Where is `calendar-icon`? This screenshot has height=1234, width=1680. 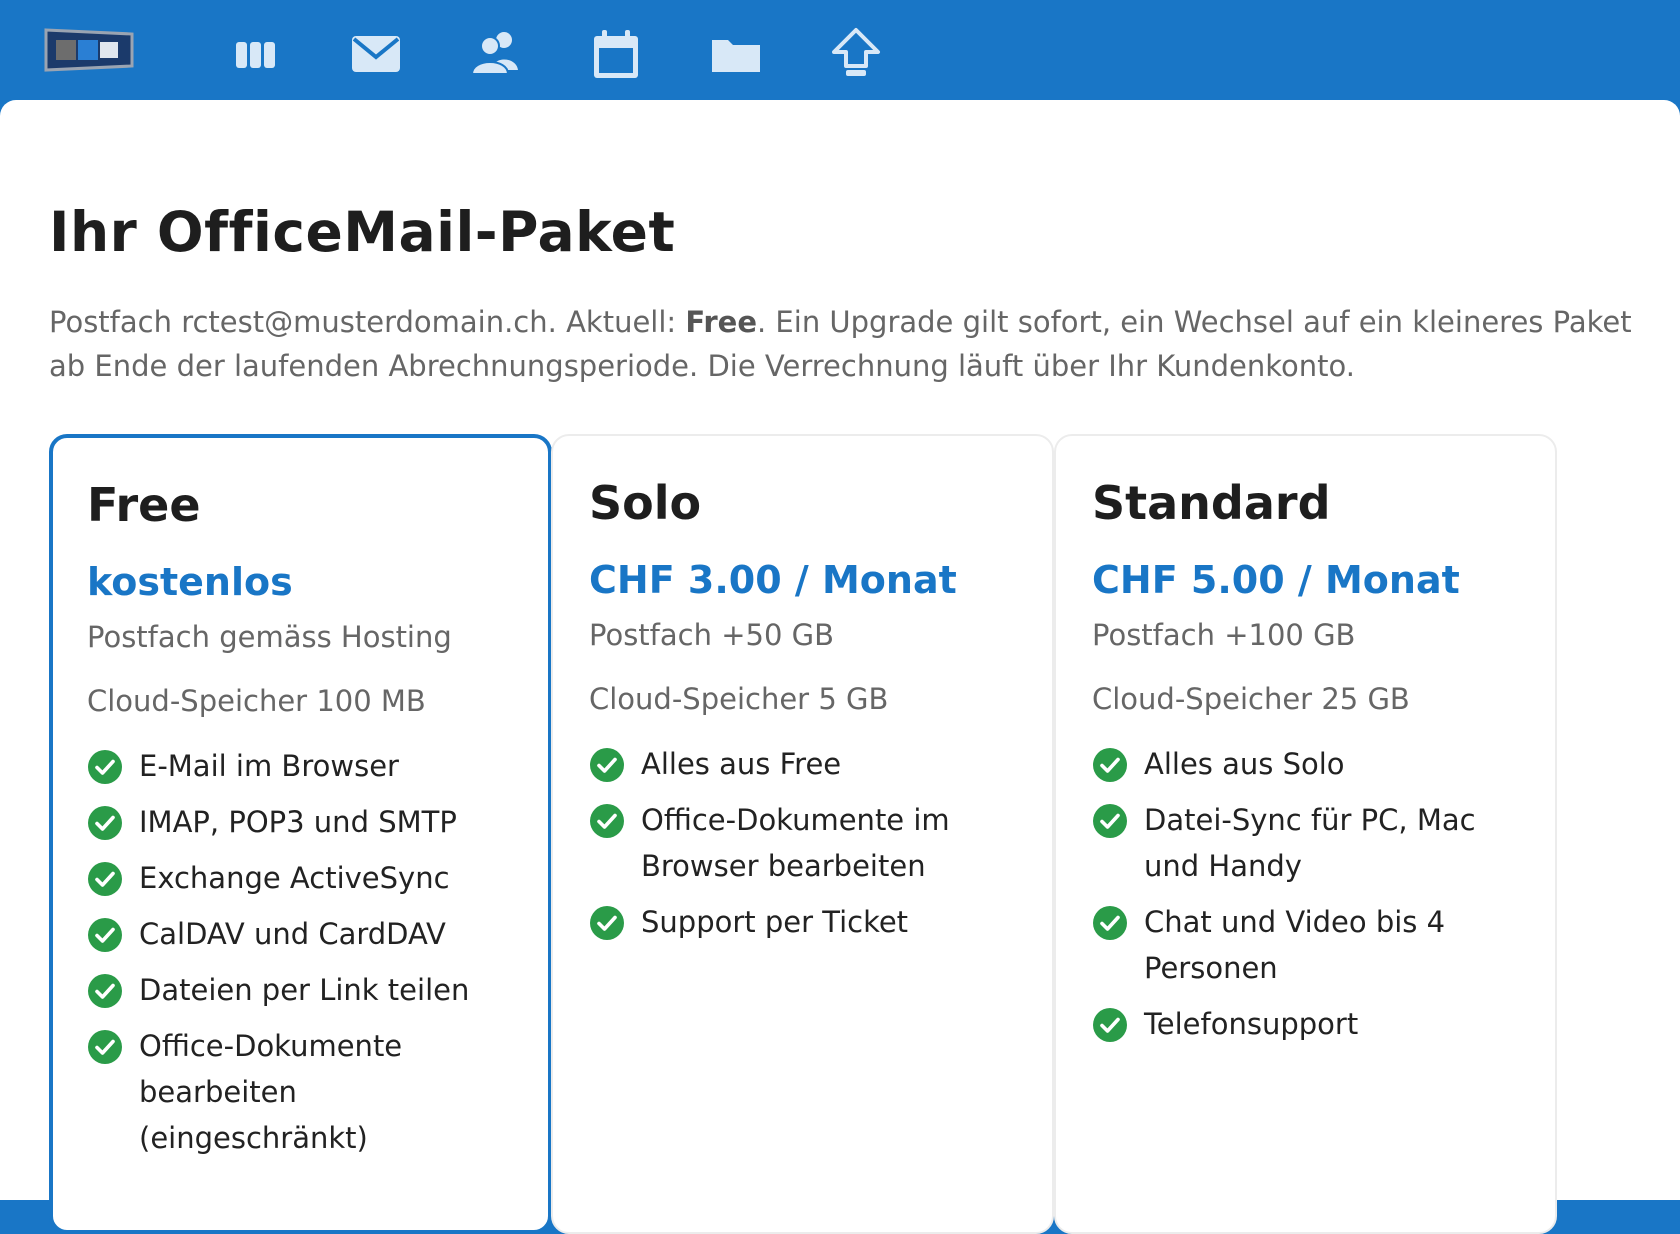 calendar-icon is located at coordinates (616, 54).